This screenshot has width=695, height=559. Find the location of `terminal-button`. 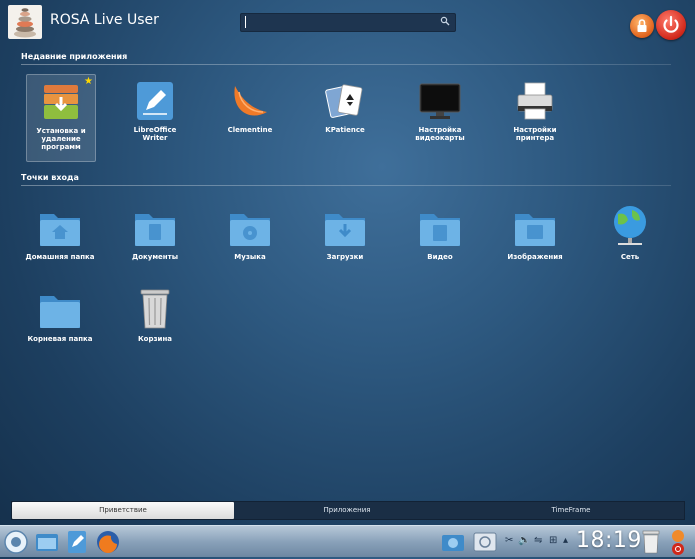

terminal-button is located at coordinates (485, 542).